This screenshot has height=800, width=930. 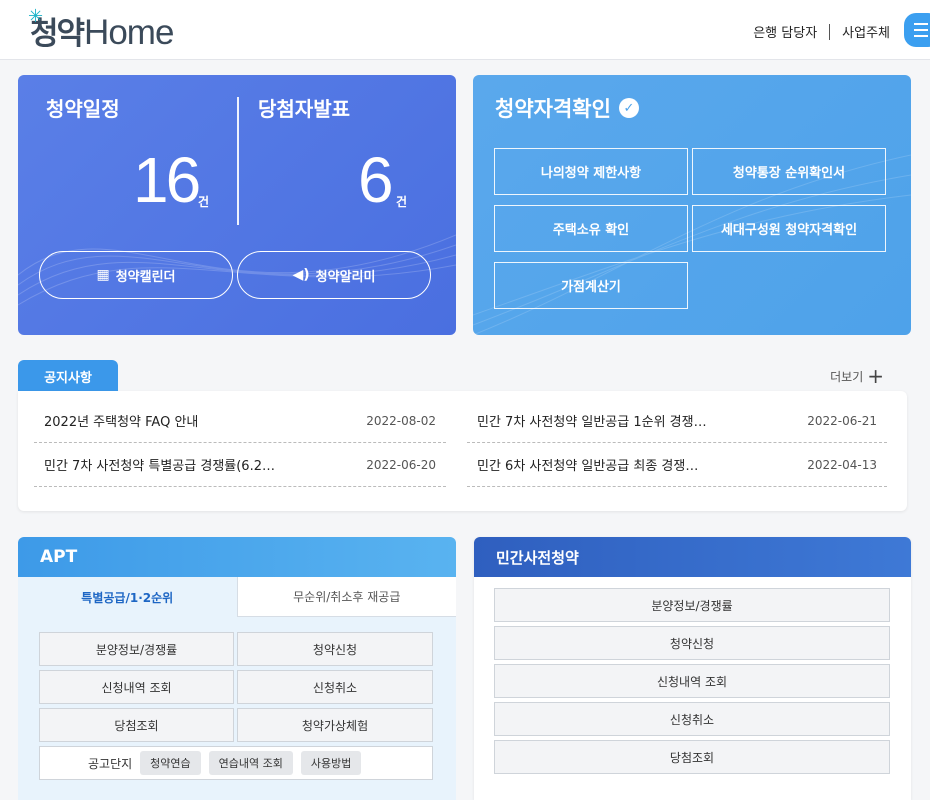 I want to click on list-item: 민간 7차 사전청약 특별공급 경쟁률(6.2… 2022-06-20, so click(x=240, y=465).